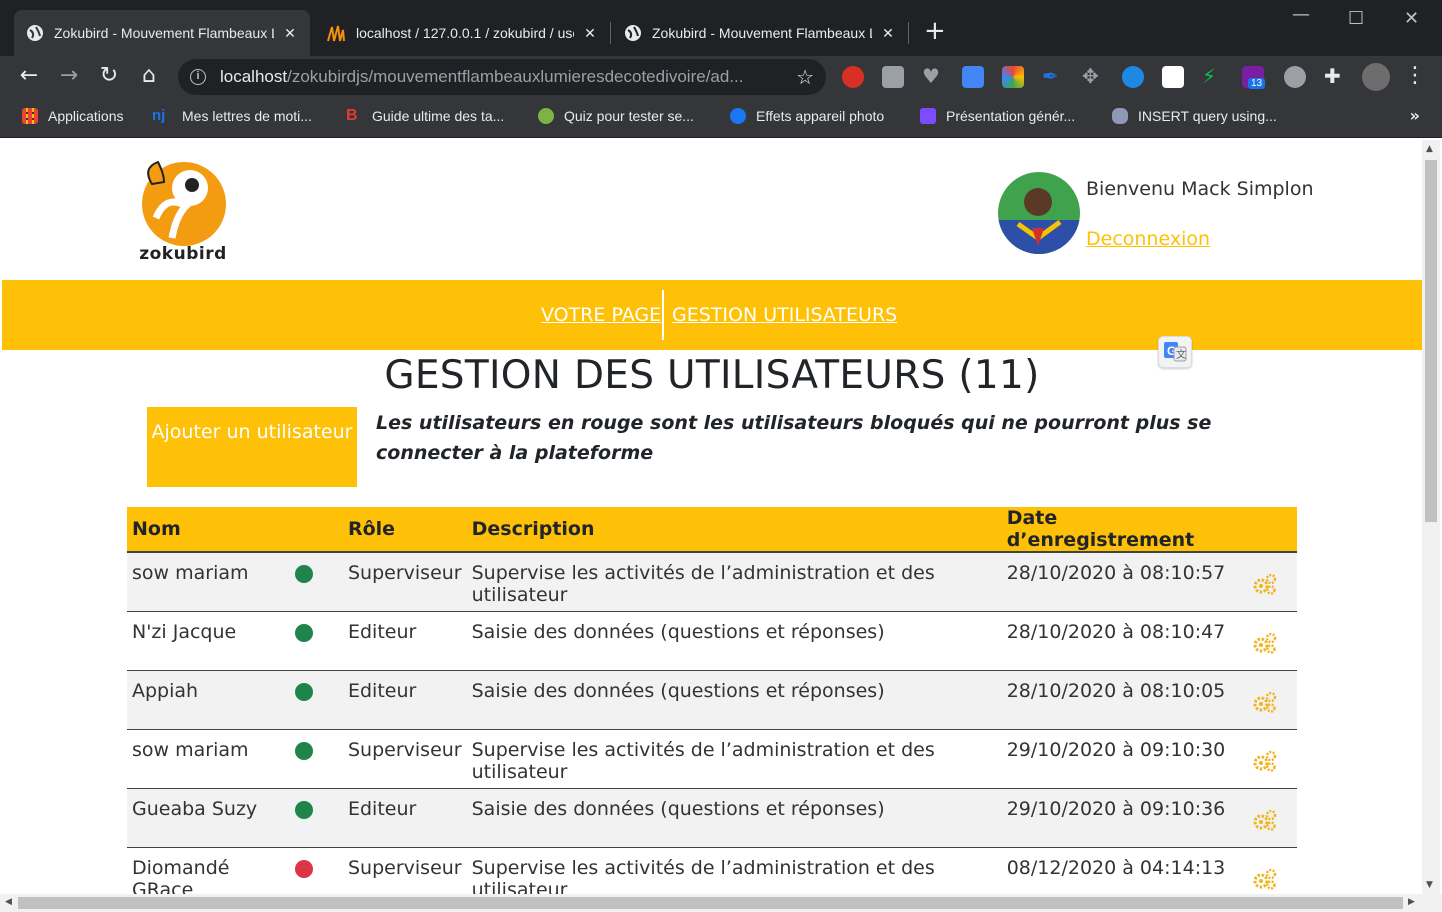 Image resolution: width=1442 pixels, height=912 pixels. Describe the element at coordinates (149, 76) in the screenshot. I see `home-icon: ⌂` at that location.